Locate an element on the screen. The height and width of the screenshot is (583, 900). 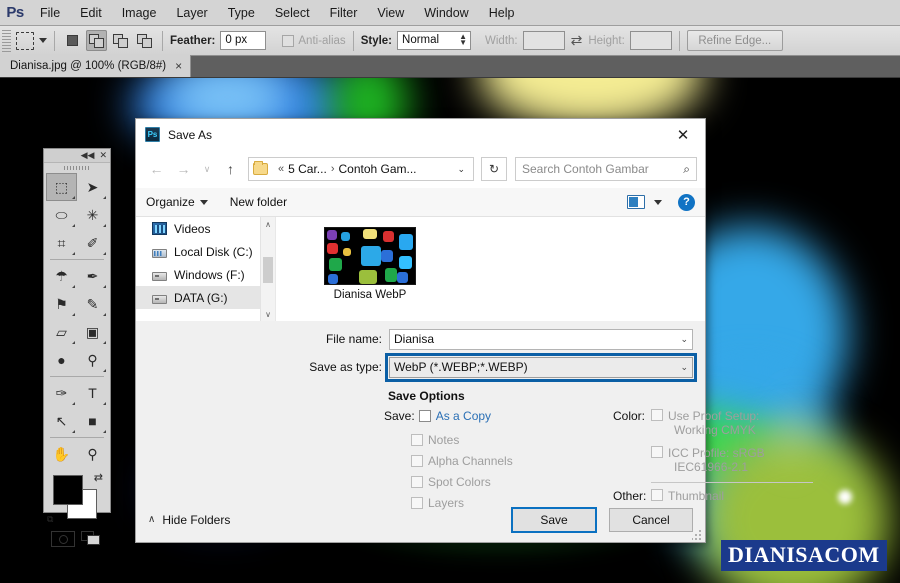
menu-edit: Edit is located at coordinates (91, 13).